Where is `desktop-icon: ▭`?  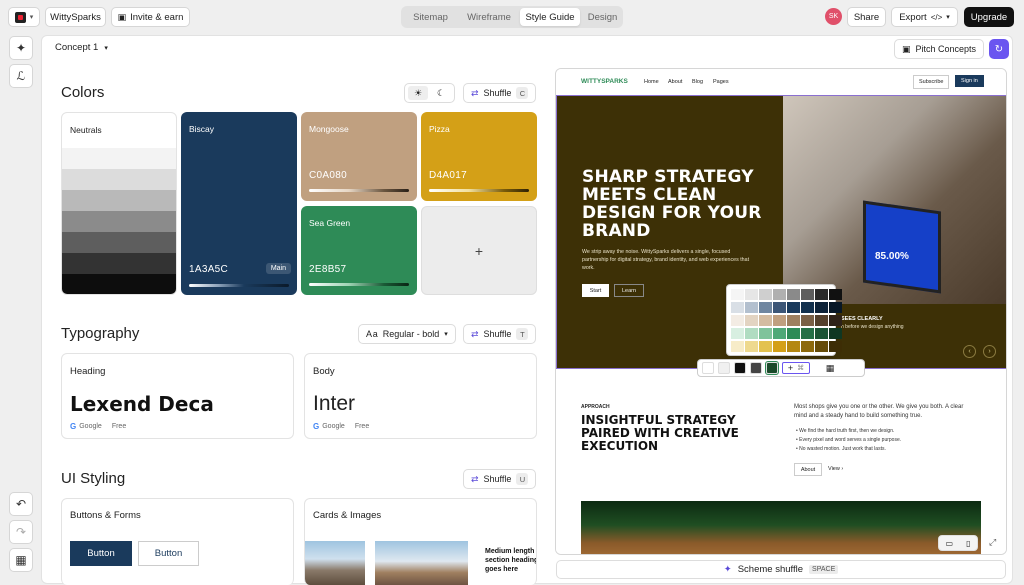 desktop-icon: ▭ is located at coordinates (950, 543).